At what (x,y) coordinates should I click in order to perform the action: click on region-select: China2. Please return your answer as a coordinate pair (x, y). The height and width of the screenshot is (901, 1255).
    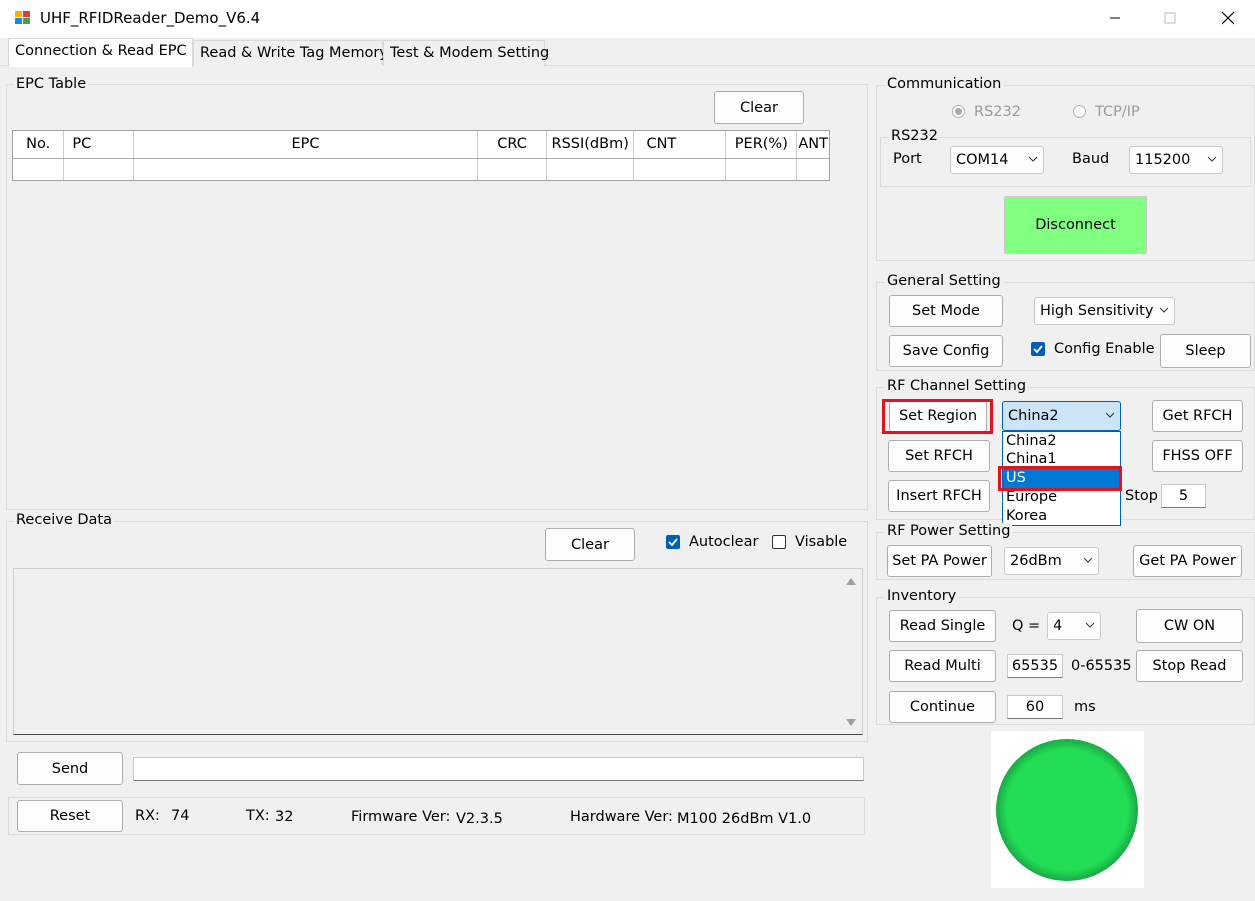
    Looking at the image, I should click on (1061, 416).